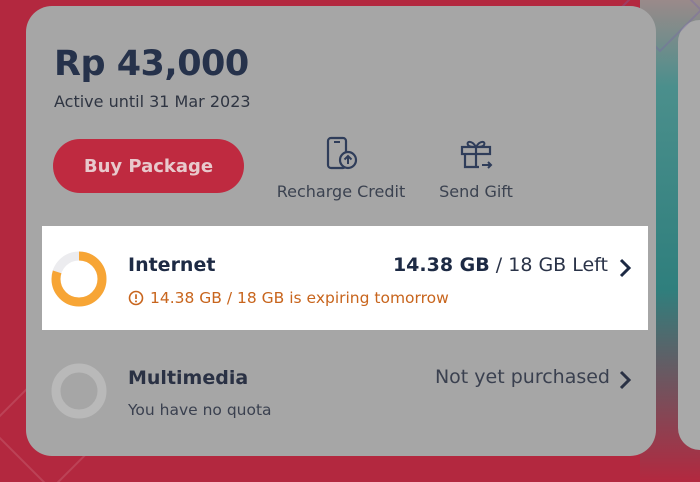 The image size is (700, 482). I want to click on recharge-credit-button: Recharge Credit, so click(341, 168).